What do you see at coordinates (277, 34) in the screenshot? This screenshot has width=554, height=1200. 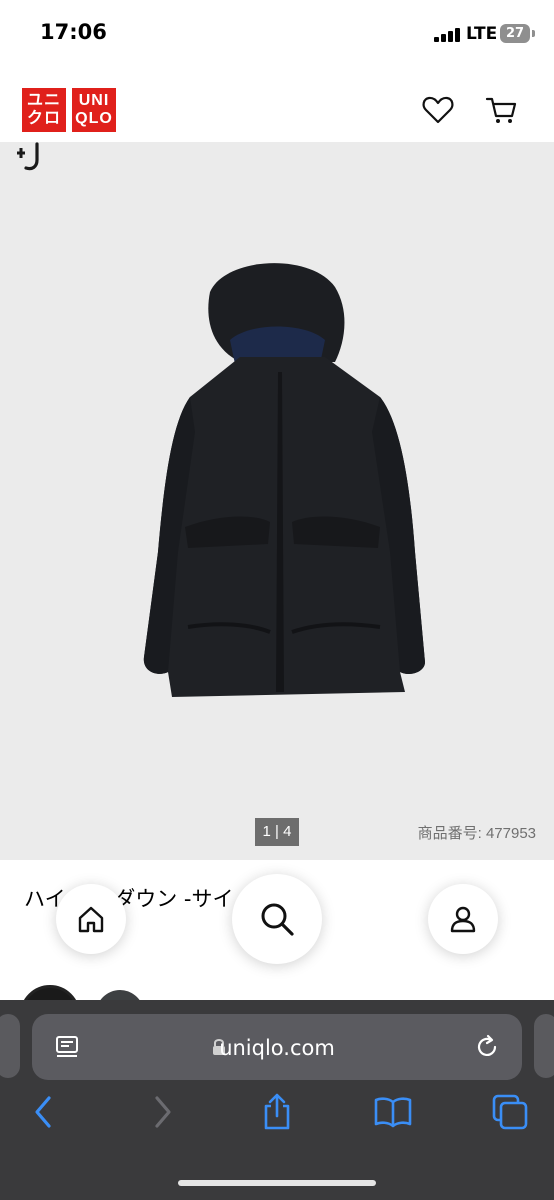 I see `status-bar: 17:06 LTE 27` at bounding box center [277, 34].